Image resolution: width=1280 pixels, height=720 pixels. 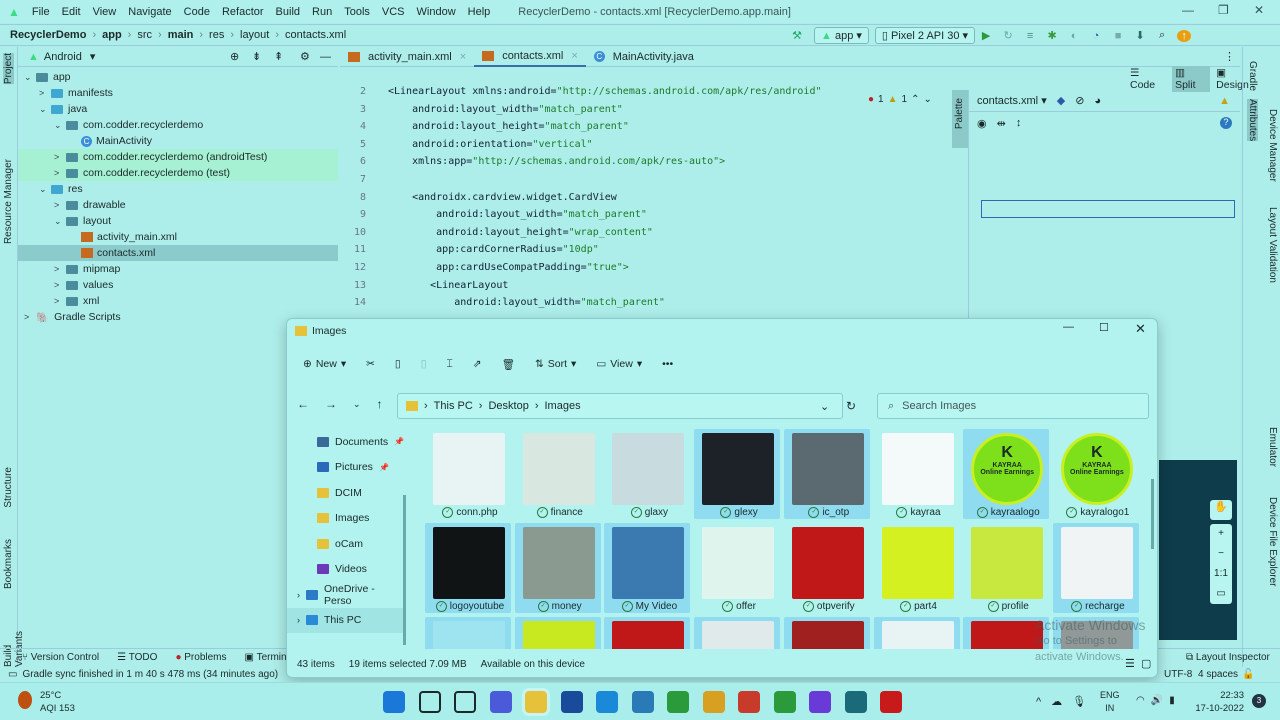 I want to click on locate-icon: ⊕, so click(x=234, y=56).